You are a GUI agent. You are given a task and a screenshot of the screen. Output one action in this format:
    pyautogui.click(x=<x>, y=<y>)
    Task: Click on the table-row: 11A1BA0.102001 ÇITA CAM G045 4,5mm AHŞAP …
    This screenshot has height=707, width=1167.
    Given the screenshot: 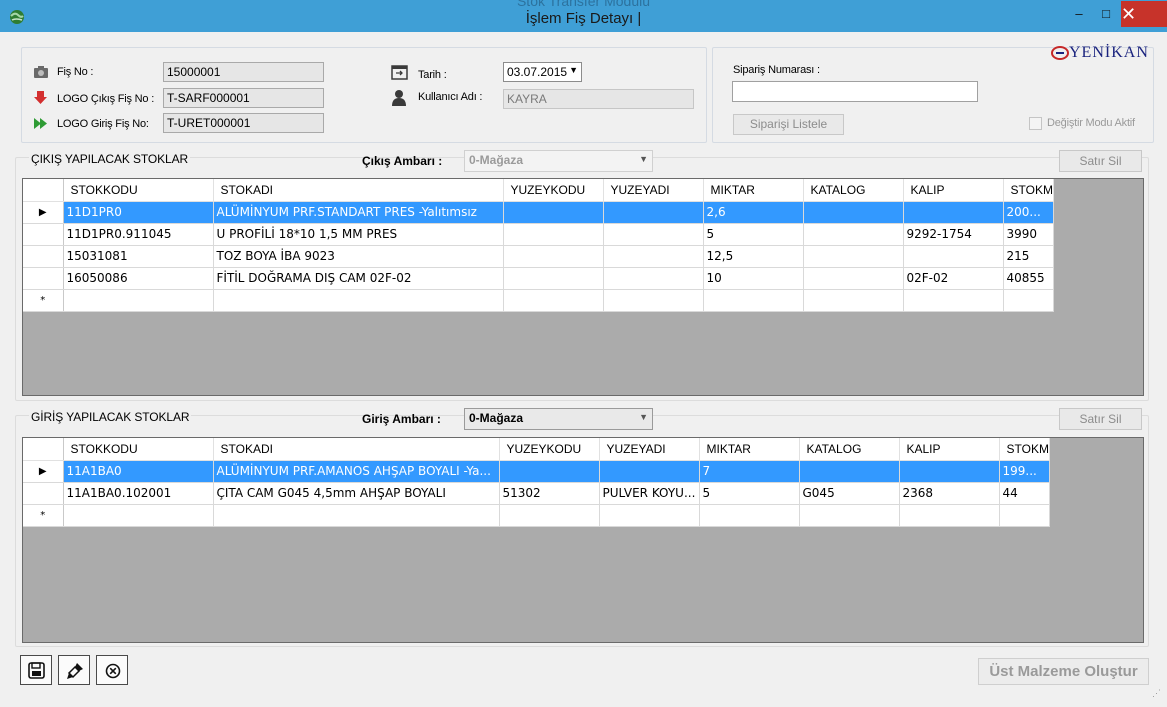 What is the action you would take?
    pyautogui.click(x=536, y=493)
    